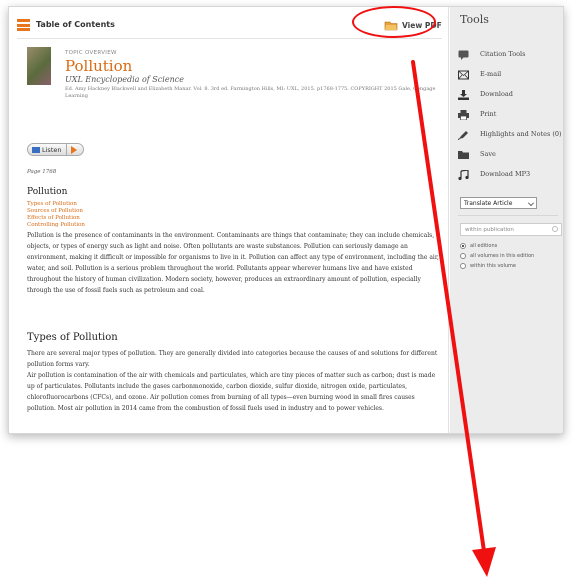 Image resolution: width=573 pixels, height=582 pixels. Describe the element at coordinates (511, 246) in the screenshot. I see `radio-all-editions: all editions` at that location.